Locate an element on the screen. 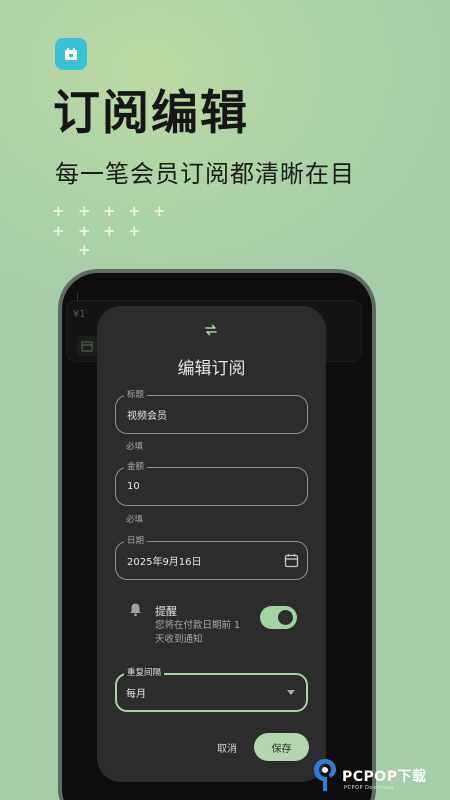  watermark: PCPOP下载 PCPOP Download is located at coordinates (380, 779).